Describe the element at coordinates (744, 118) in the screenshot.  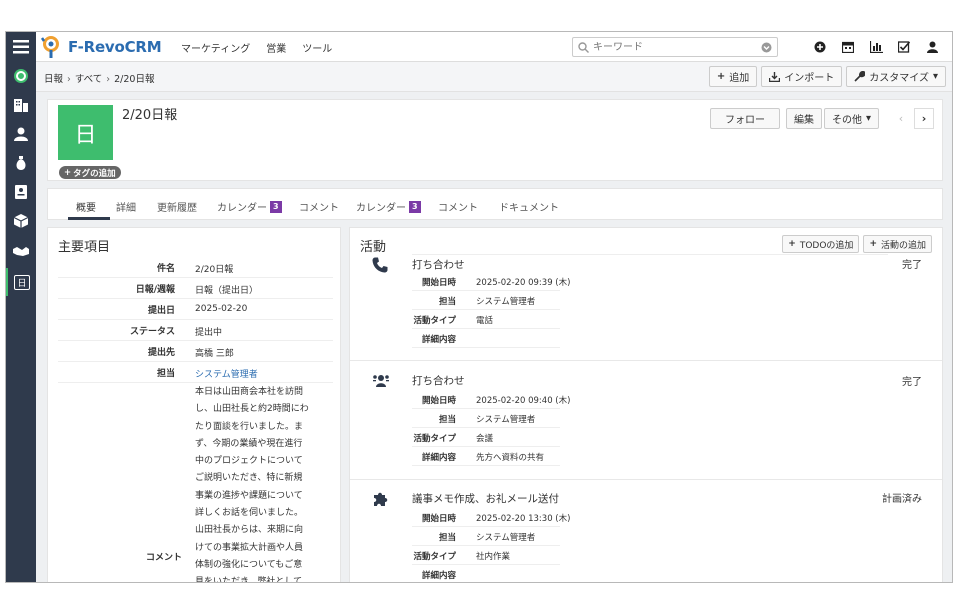
I see `follow-button: フォロー` at that location.